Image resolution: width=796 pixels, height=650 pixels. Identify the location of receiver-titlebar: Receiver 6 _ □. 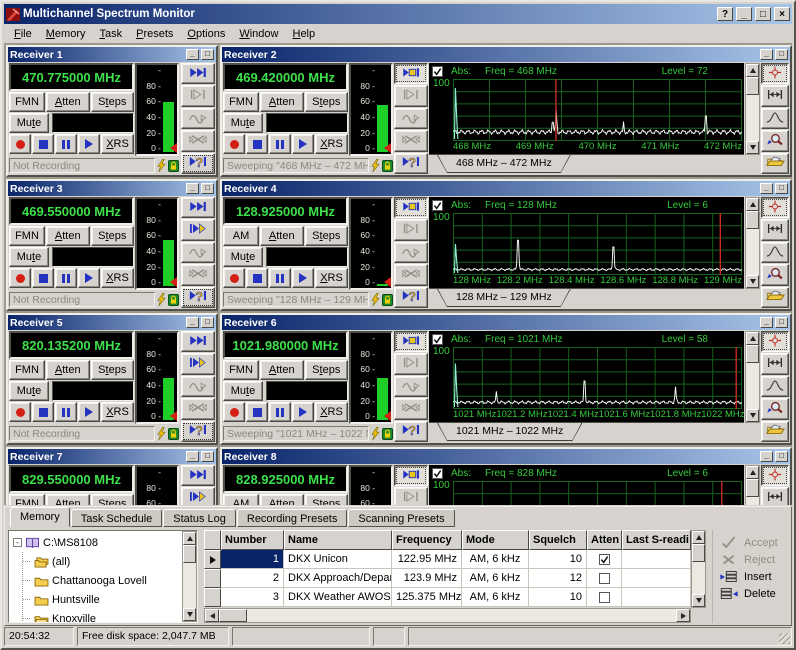
(506, 322).